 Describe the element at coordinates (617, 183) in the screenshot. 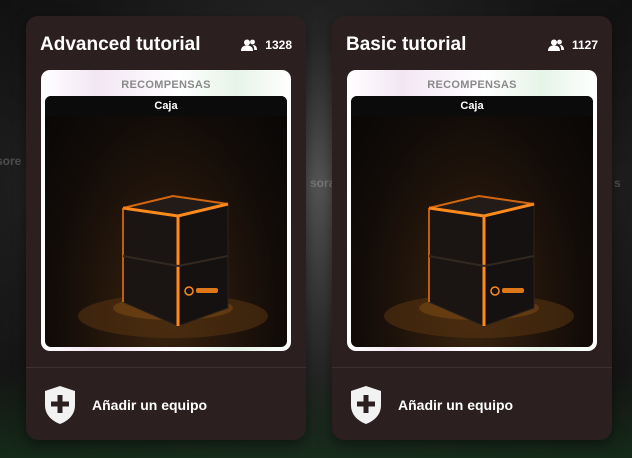

I see `background-blur-text: s` at that location.